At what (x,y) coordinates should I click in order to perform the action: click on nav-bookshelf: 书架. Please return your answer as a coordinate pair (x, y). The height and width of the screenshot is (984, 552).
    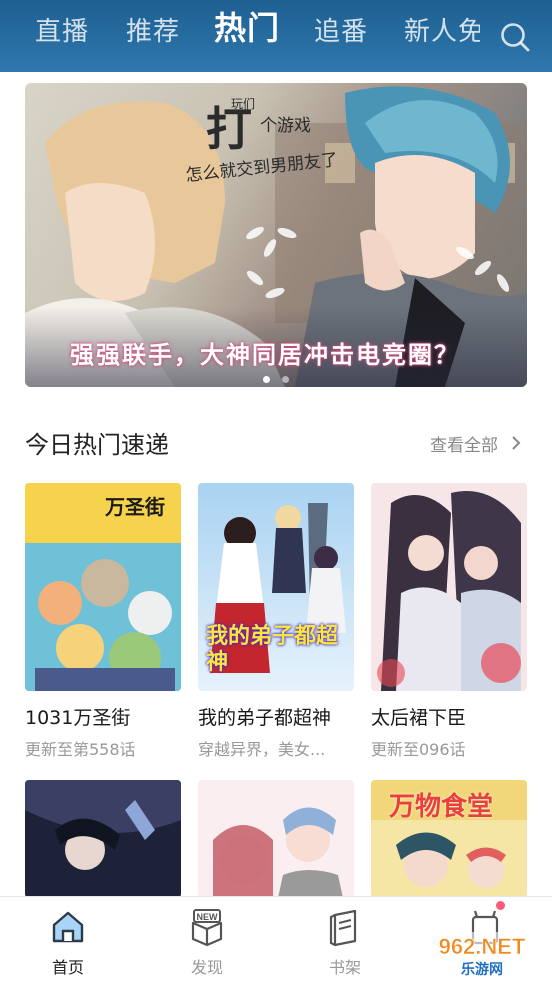
    Looking at the image, I should click on (345, 940).